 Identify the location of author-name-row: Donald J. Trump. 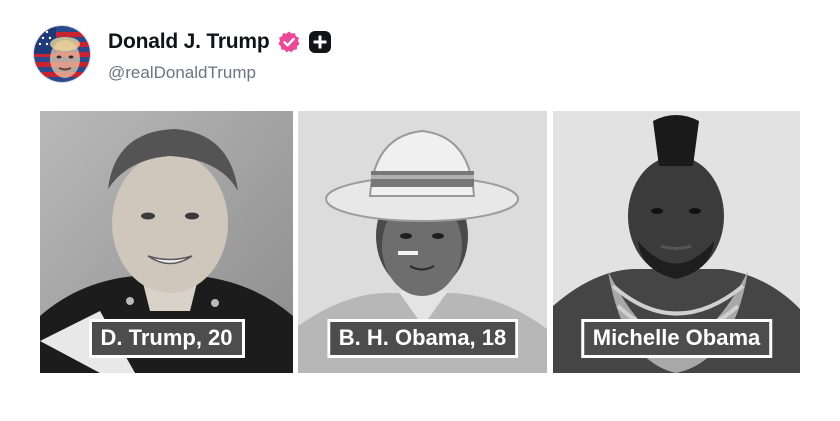
(220, 42).